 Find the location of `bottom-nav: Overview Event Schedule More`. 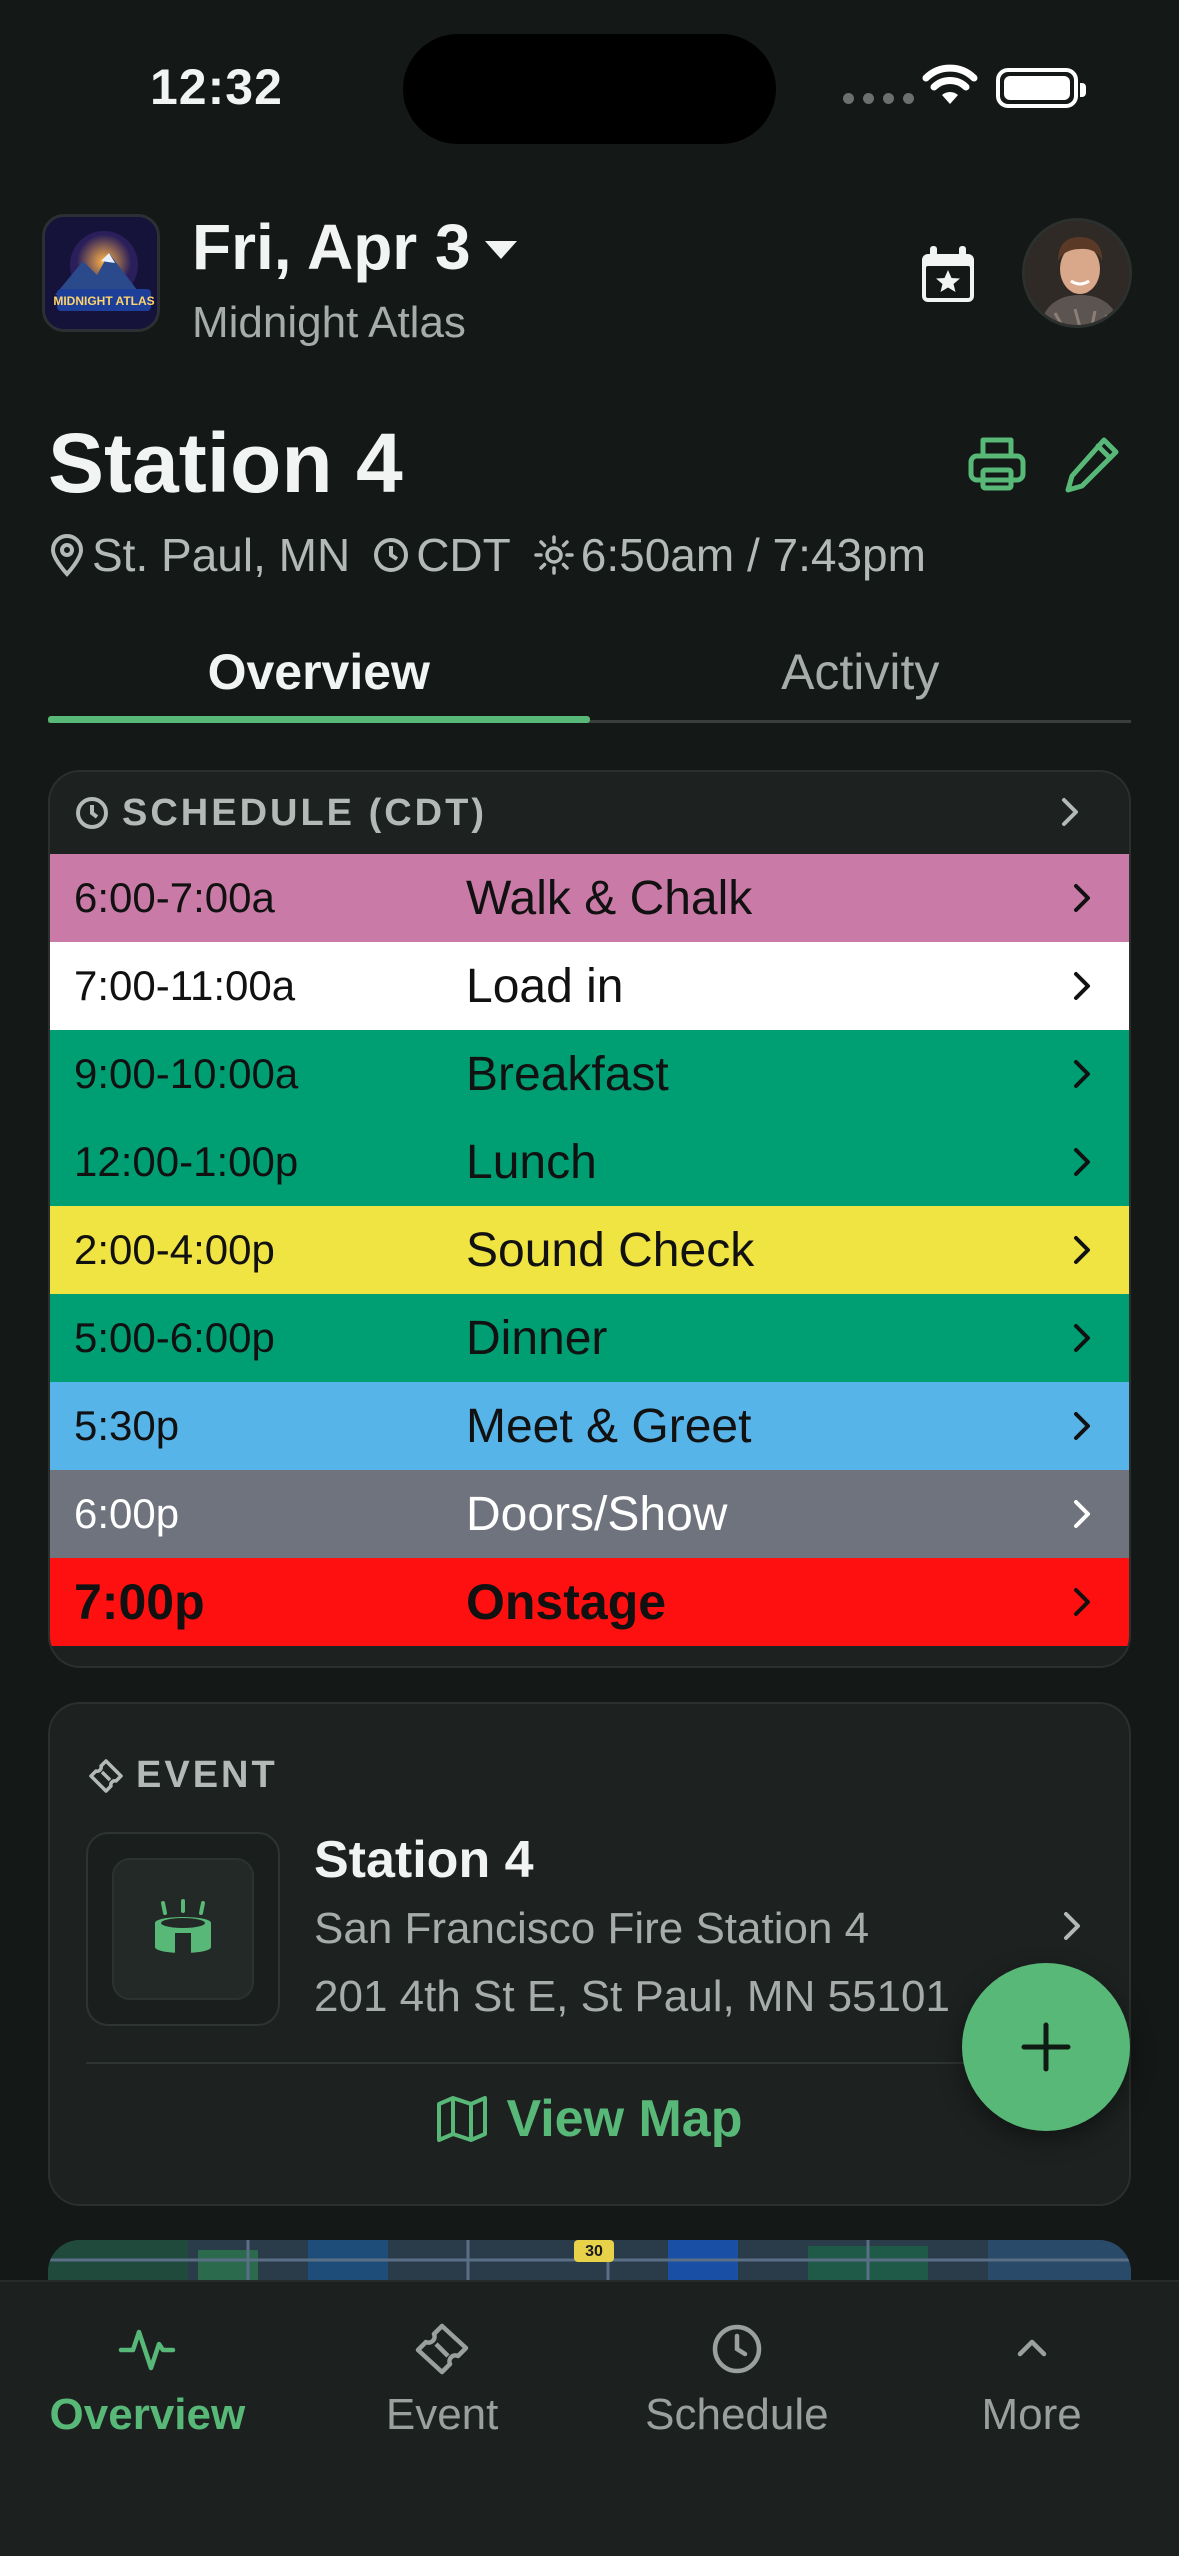

bottom-nav: Overview Event Schedule More is located at coordinates (589, 2418).